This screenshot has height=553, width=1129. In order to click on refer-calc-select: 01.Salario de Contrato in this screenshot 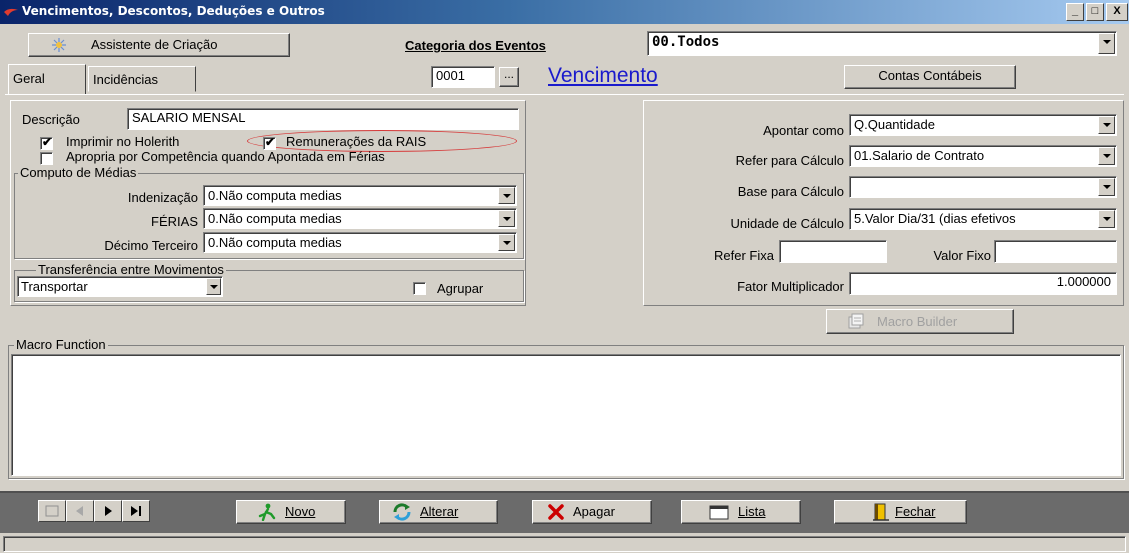, I will do `click(983, 156)`.